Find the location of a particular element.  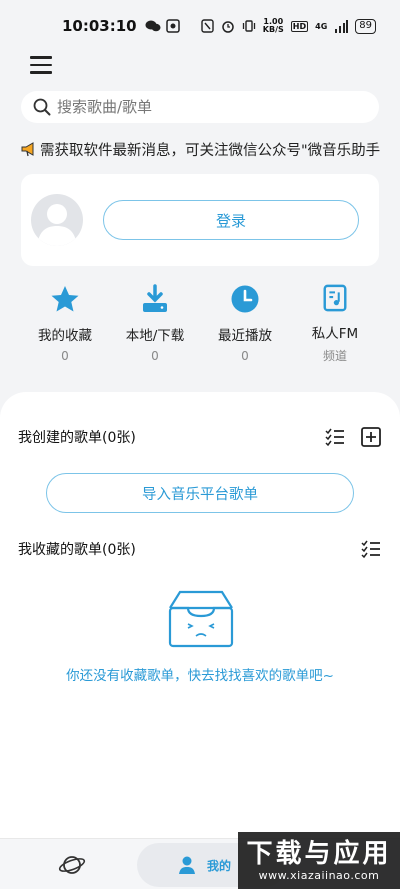

notice-bar: 需获取软件最新消息，可关注微信公众号"微音乐助手" is located at coordinates (200, 149).